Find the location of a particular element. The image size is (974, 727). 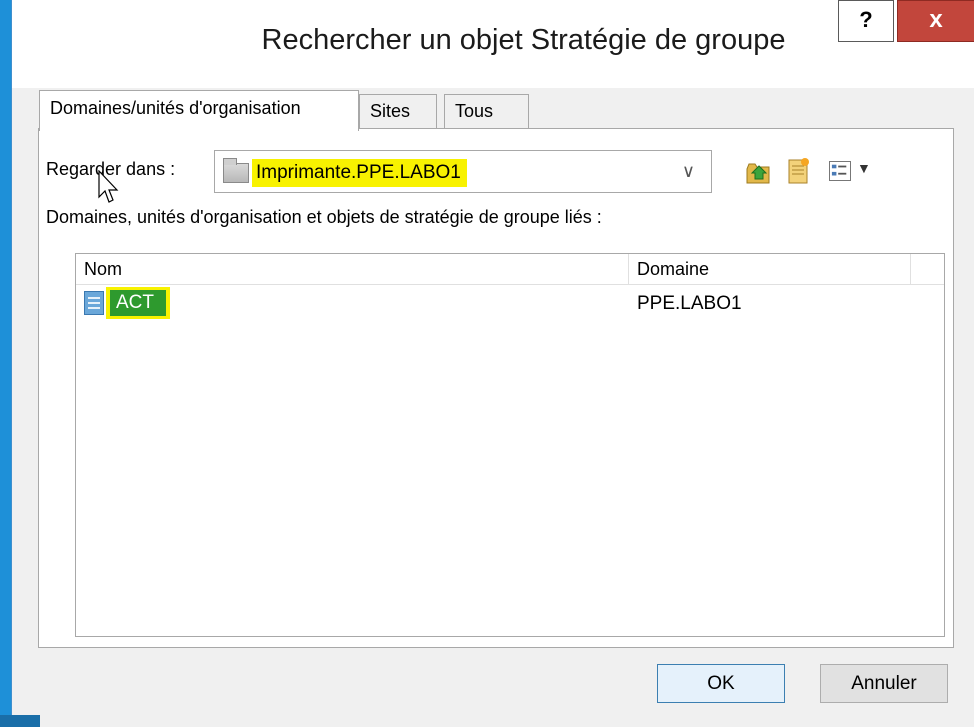

view-menu-icon is located at coordinates (840, 171).